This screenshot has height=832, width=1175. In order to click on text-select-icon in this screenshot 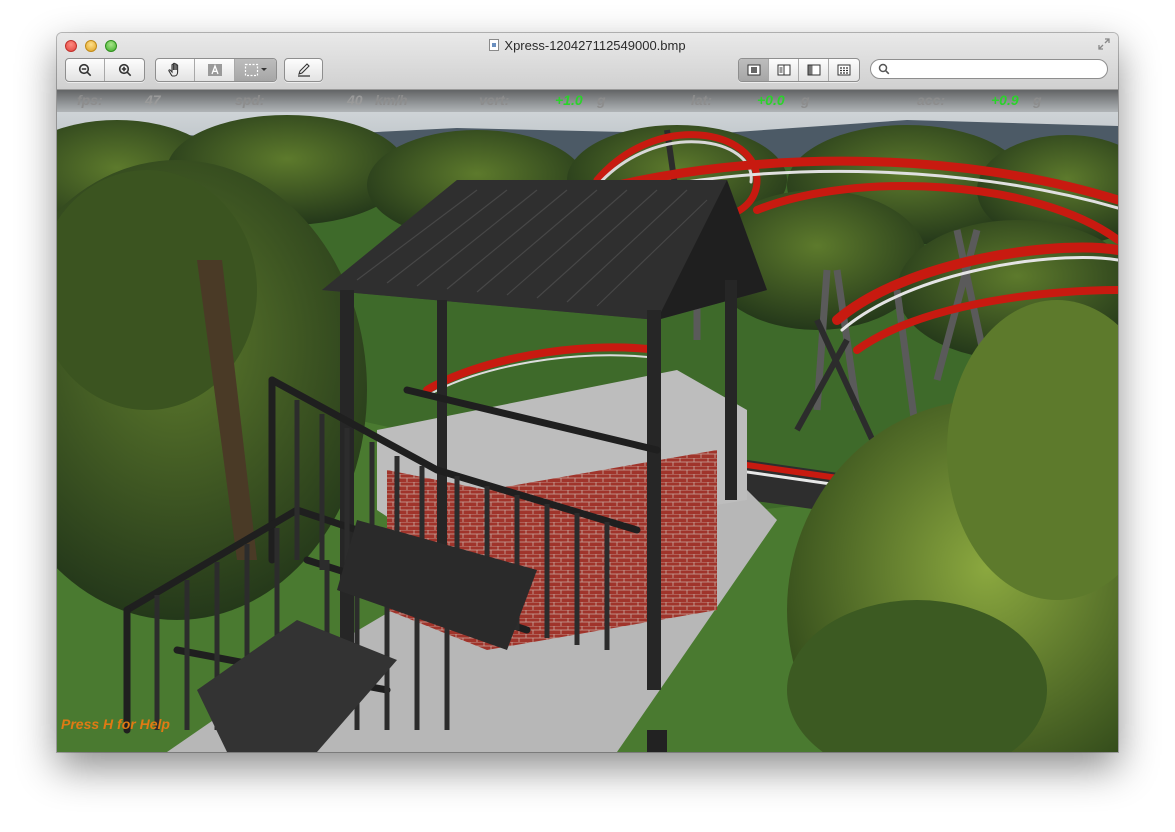, I will do `click(214, 70)`.